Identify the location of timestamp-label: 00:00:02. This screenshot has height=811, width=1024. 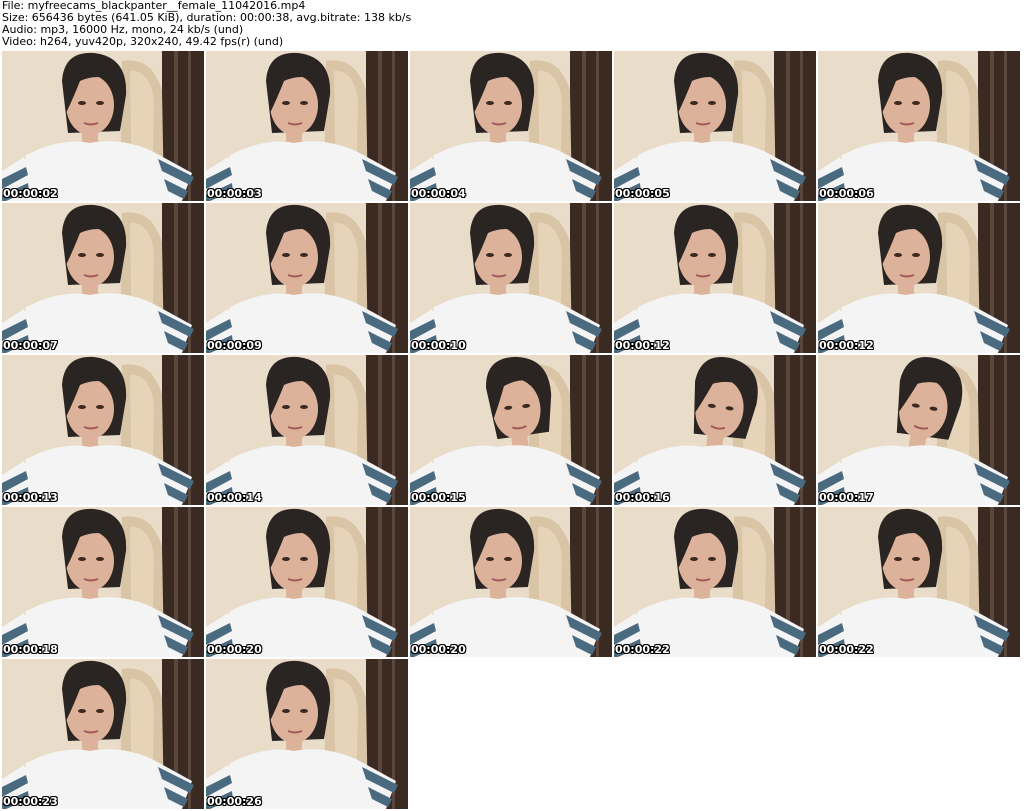
(30, 193).